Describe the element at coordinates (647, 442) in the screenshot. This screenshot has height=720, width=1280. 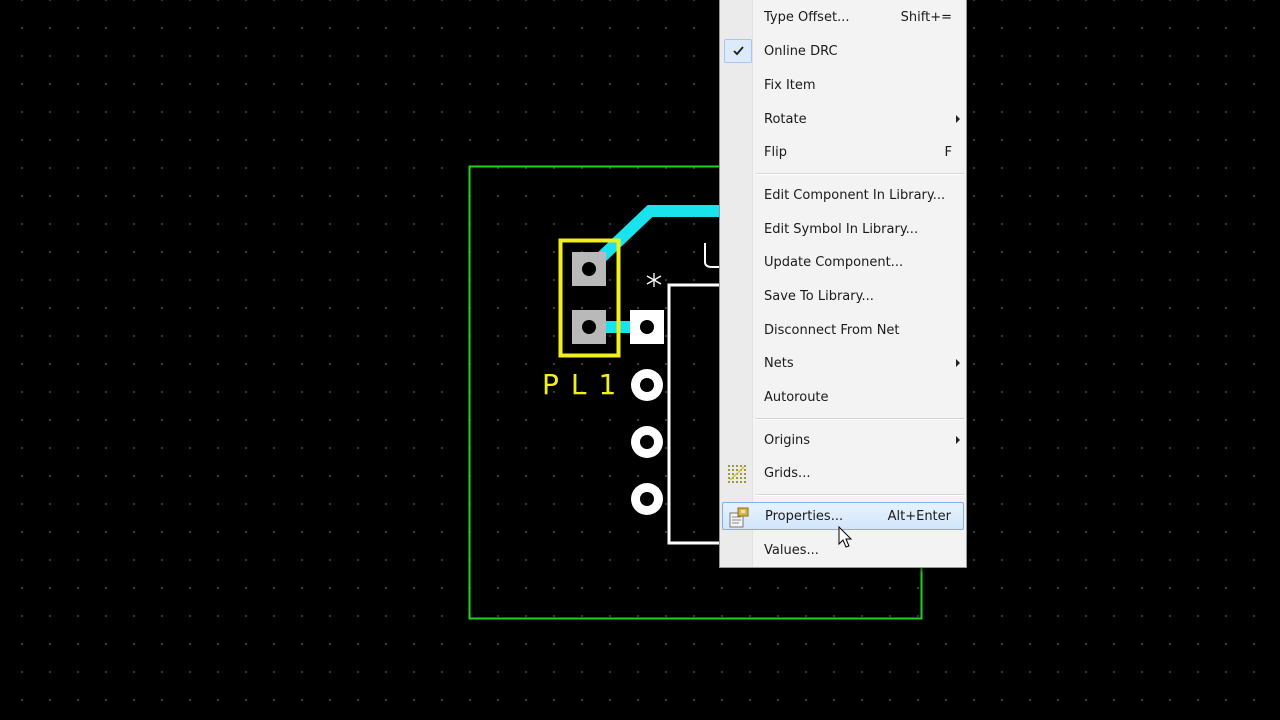
I see `ic-pad-3-hole` at that location.